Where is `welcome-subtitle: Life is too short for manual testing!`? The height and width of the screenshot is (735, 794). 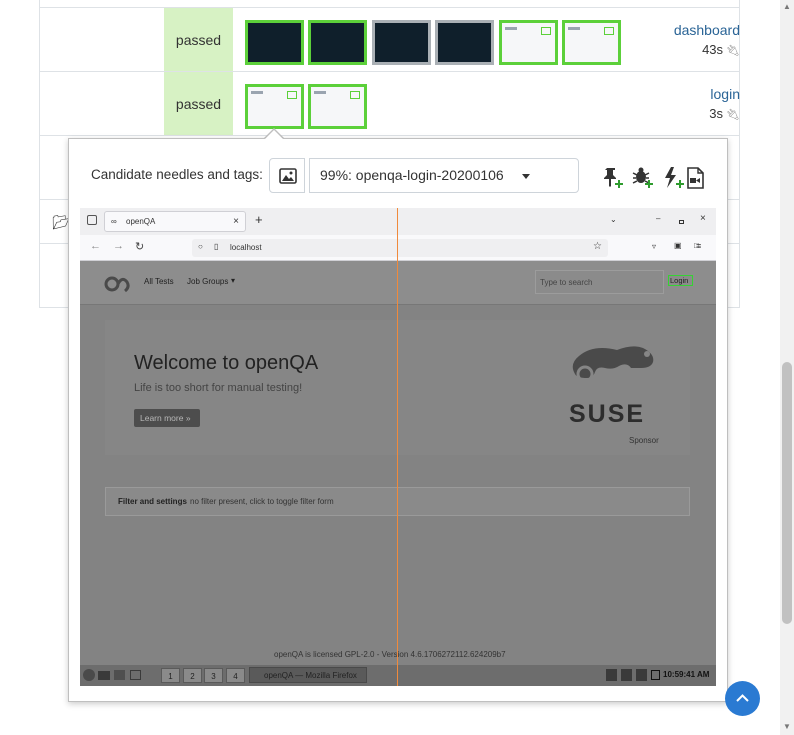
welcome-subtitle: Life is too short for manual testing! is located at coordinates (218, 388).